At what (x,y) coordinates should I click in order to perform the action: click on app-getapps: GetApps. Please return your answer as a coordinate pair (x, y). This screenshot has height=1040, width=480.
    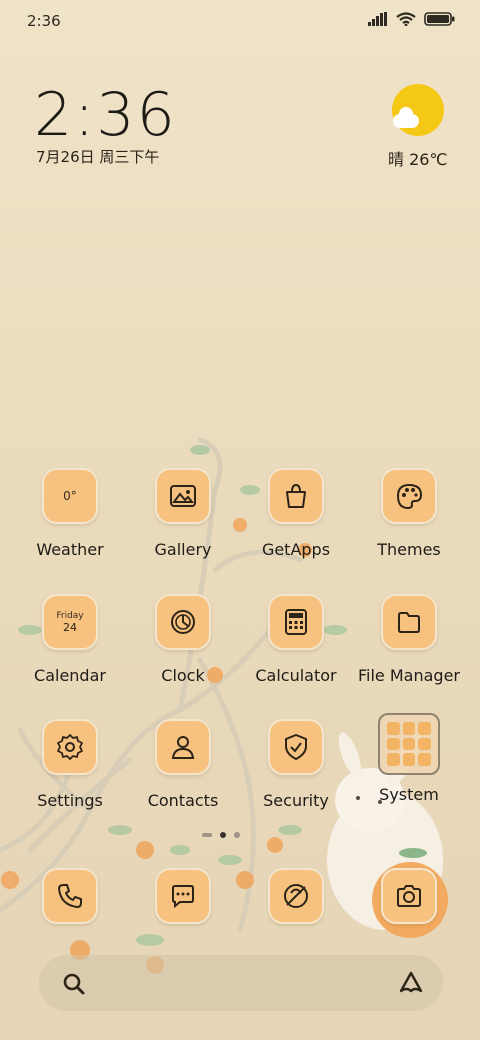
    Looking at the image, I should click on (296, 513).